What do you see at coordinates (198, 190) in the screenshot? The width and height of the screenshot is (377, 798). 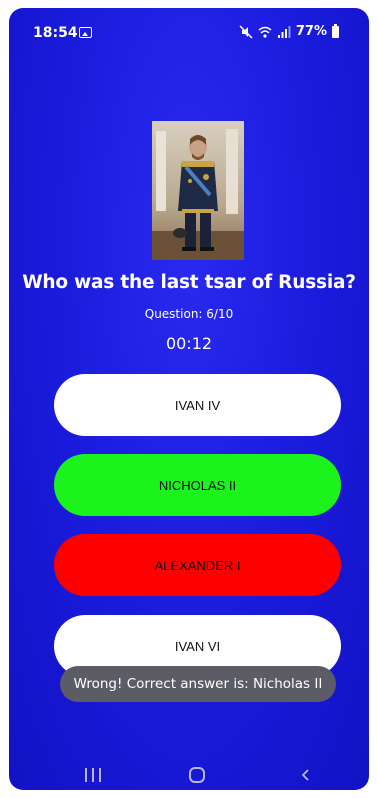 I see `question-image` at bounding box center [198, 190].